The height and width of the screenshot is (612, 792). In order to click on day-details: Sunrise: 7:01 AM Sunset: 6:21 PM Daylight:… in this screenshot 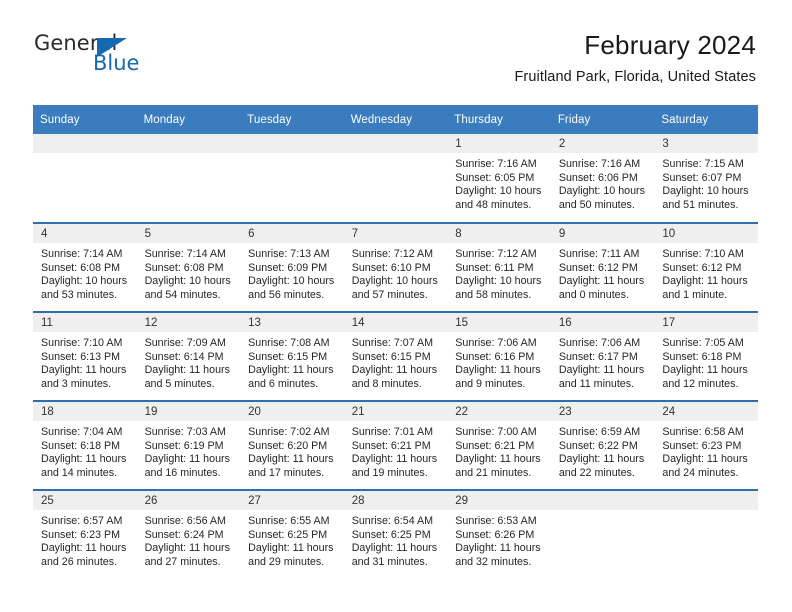, I will do `click(396, 450)`.